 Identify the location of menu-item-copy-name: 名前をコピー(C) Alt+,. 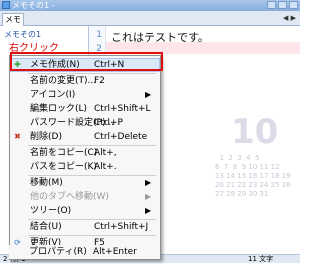
(85, 153).